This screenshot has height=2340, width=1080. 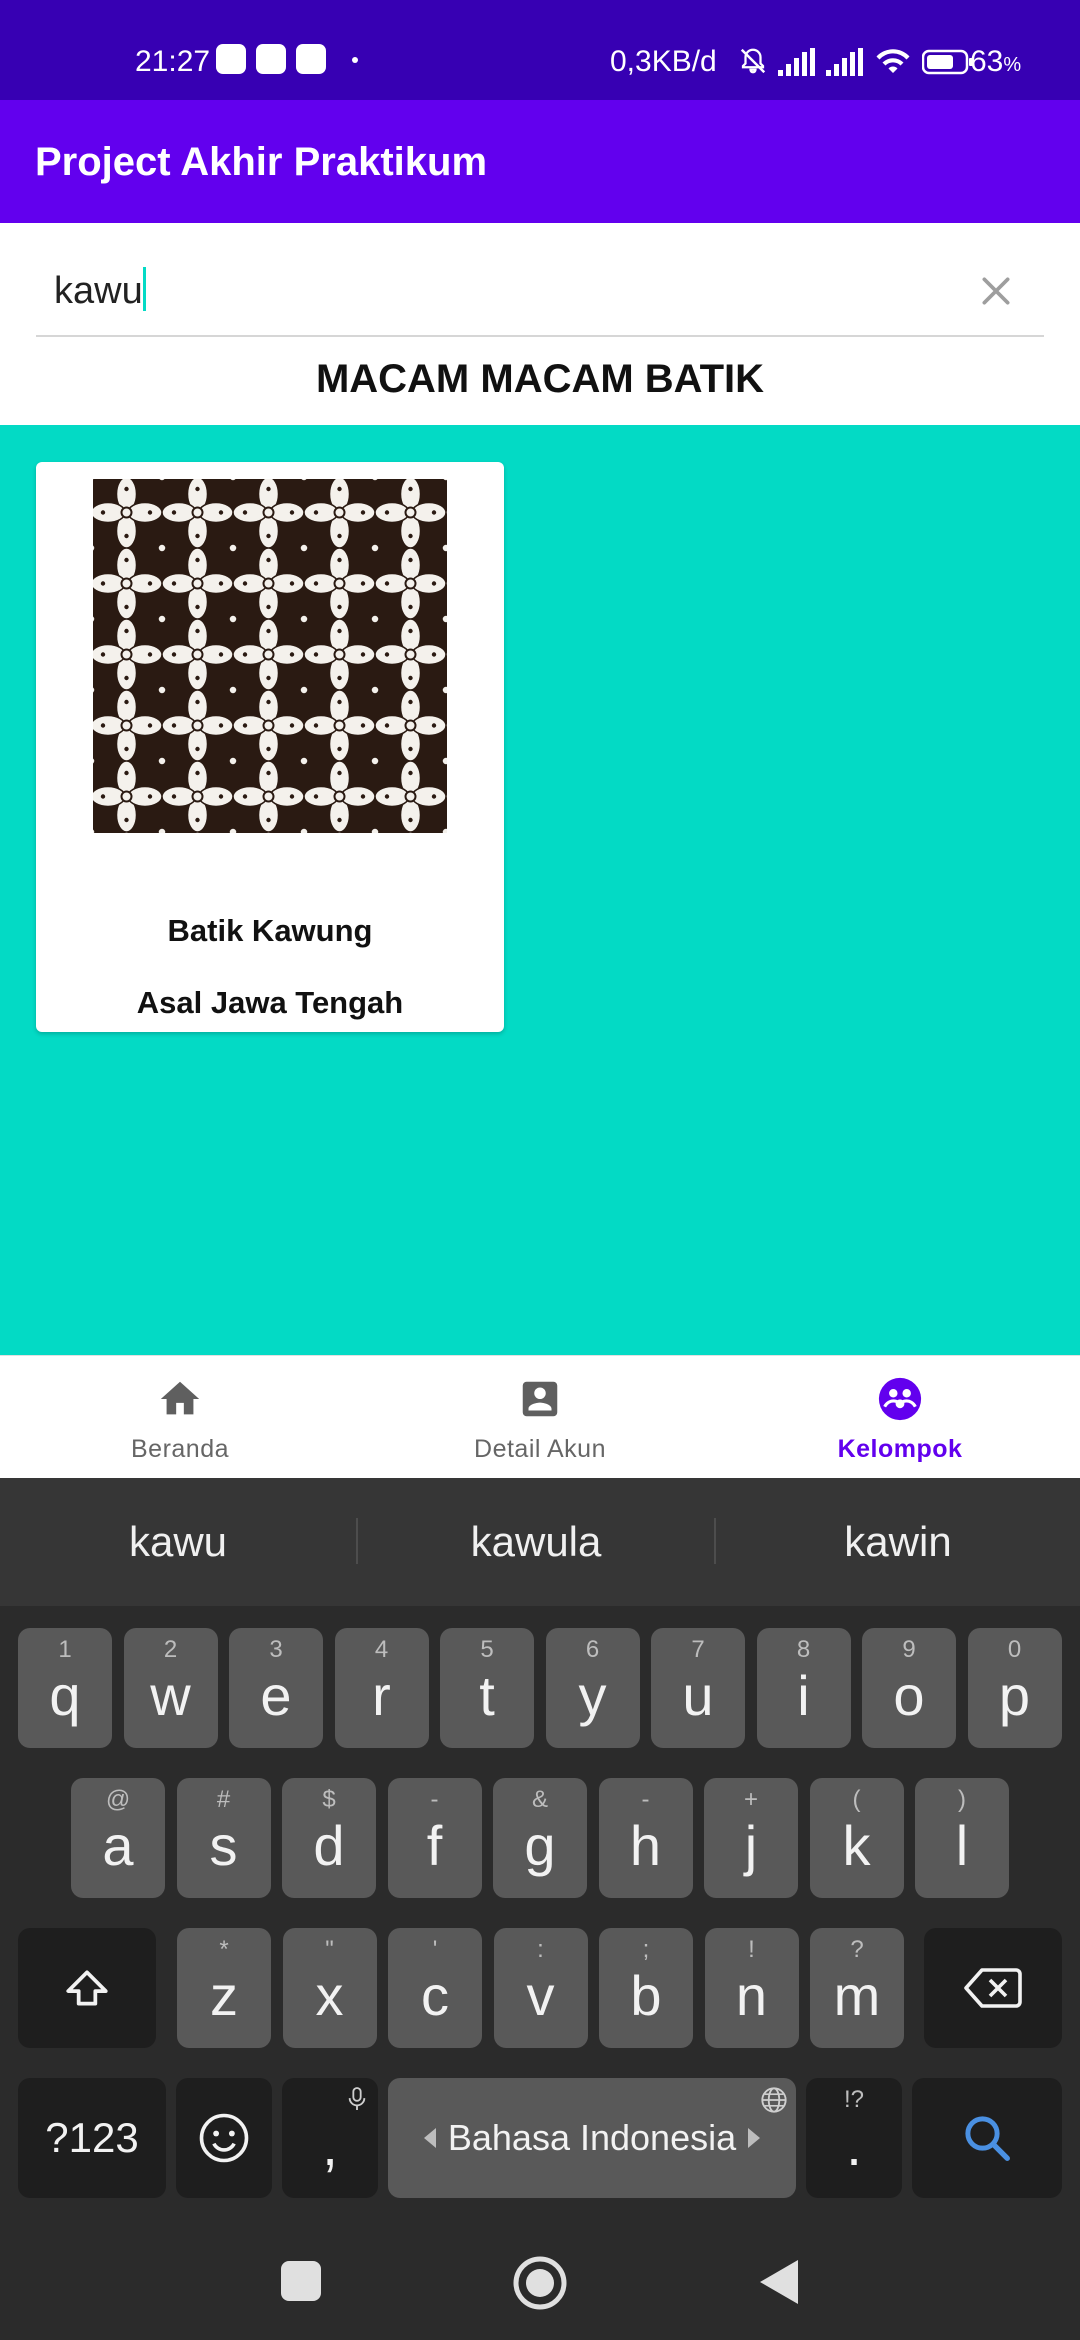 What do you see at coordinates (329, 1845) in the screenshot?
I see `key-label: d` at bounding box center [329, 1845].